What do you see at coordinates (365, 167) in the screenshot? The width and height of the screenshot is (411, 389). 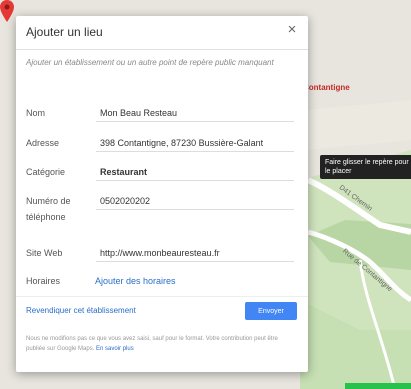 I see `pin-tooltip: Faire glisser le repère pour le placer` at bounding box center [365, 167].